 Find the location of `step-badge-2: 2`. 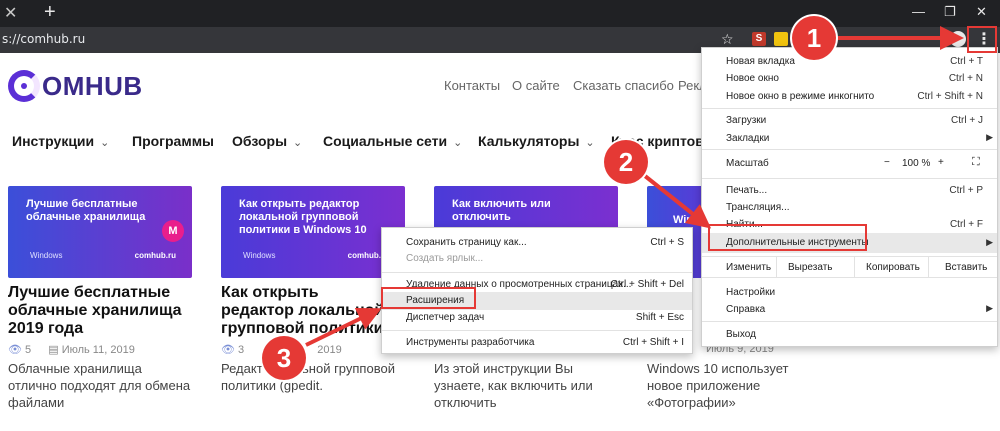

step-badge-2: 2 is located at coordinates (626, 162).